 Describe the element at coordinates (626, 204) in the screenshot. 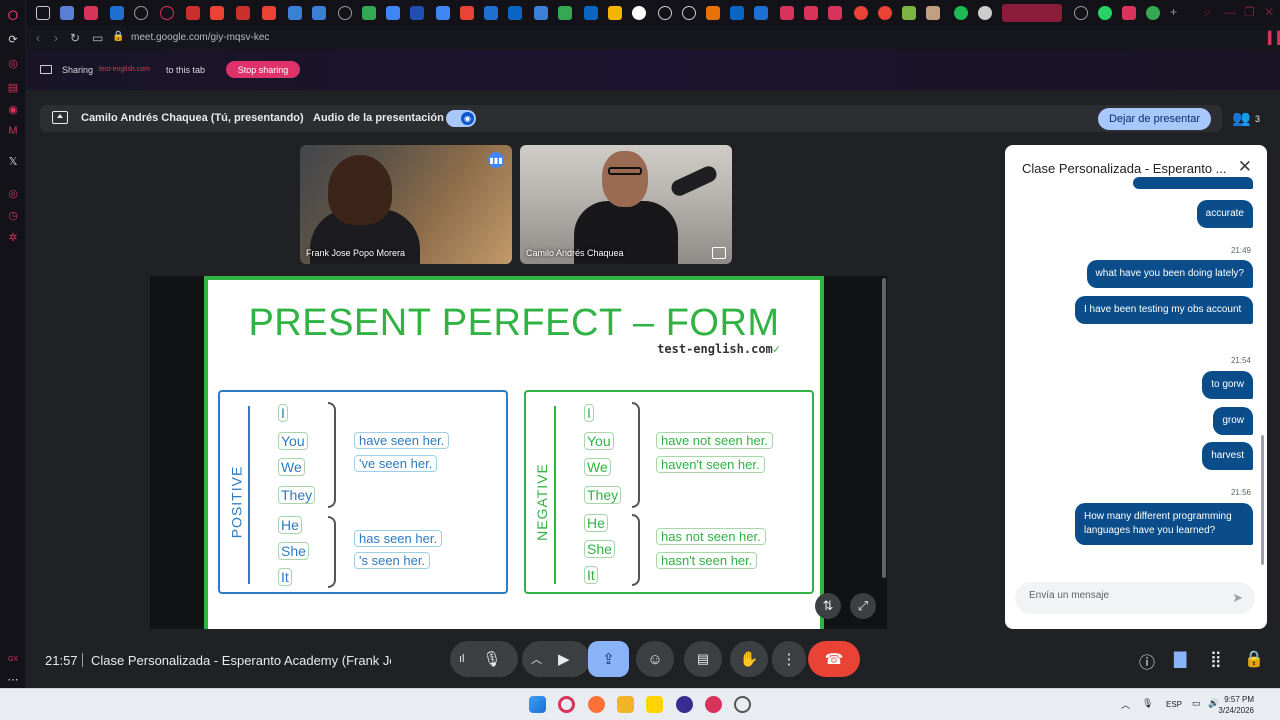

I see `participant-tile: Camilo Andrés Chaquea` at that location.